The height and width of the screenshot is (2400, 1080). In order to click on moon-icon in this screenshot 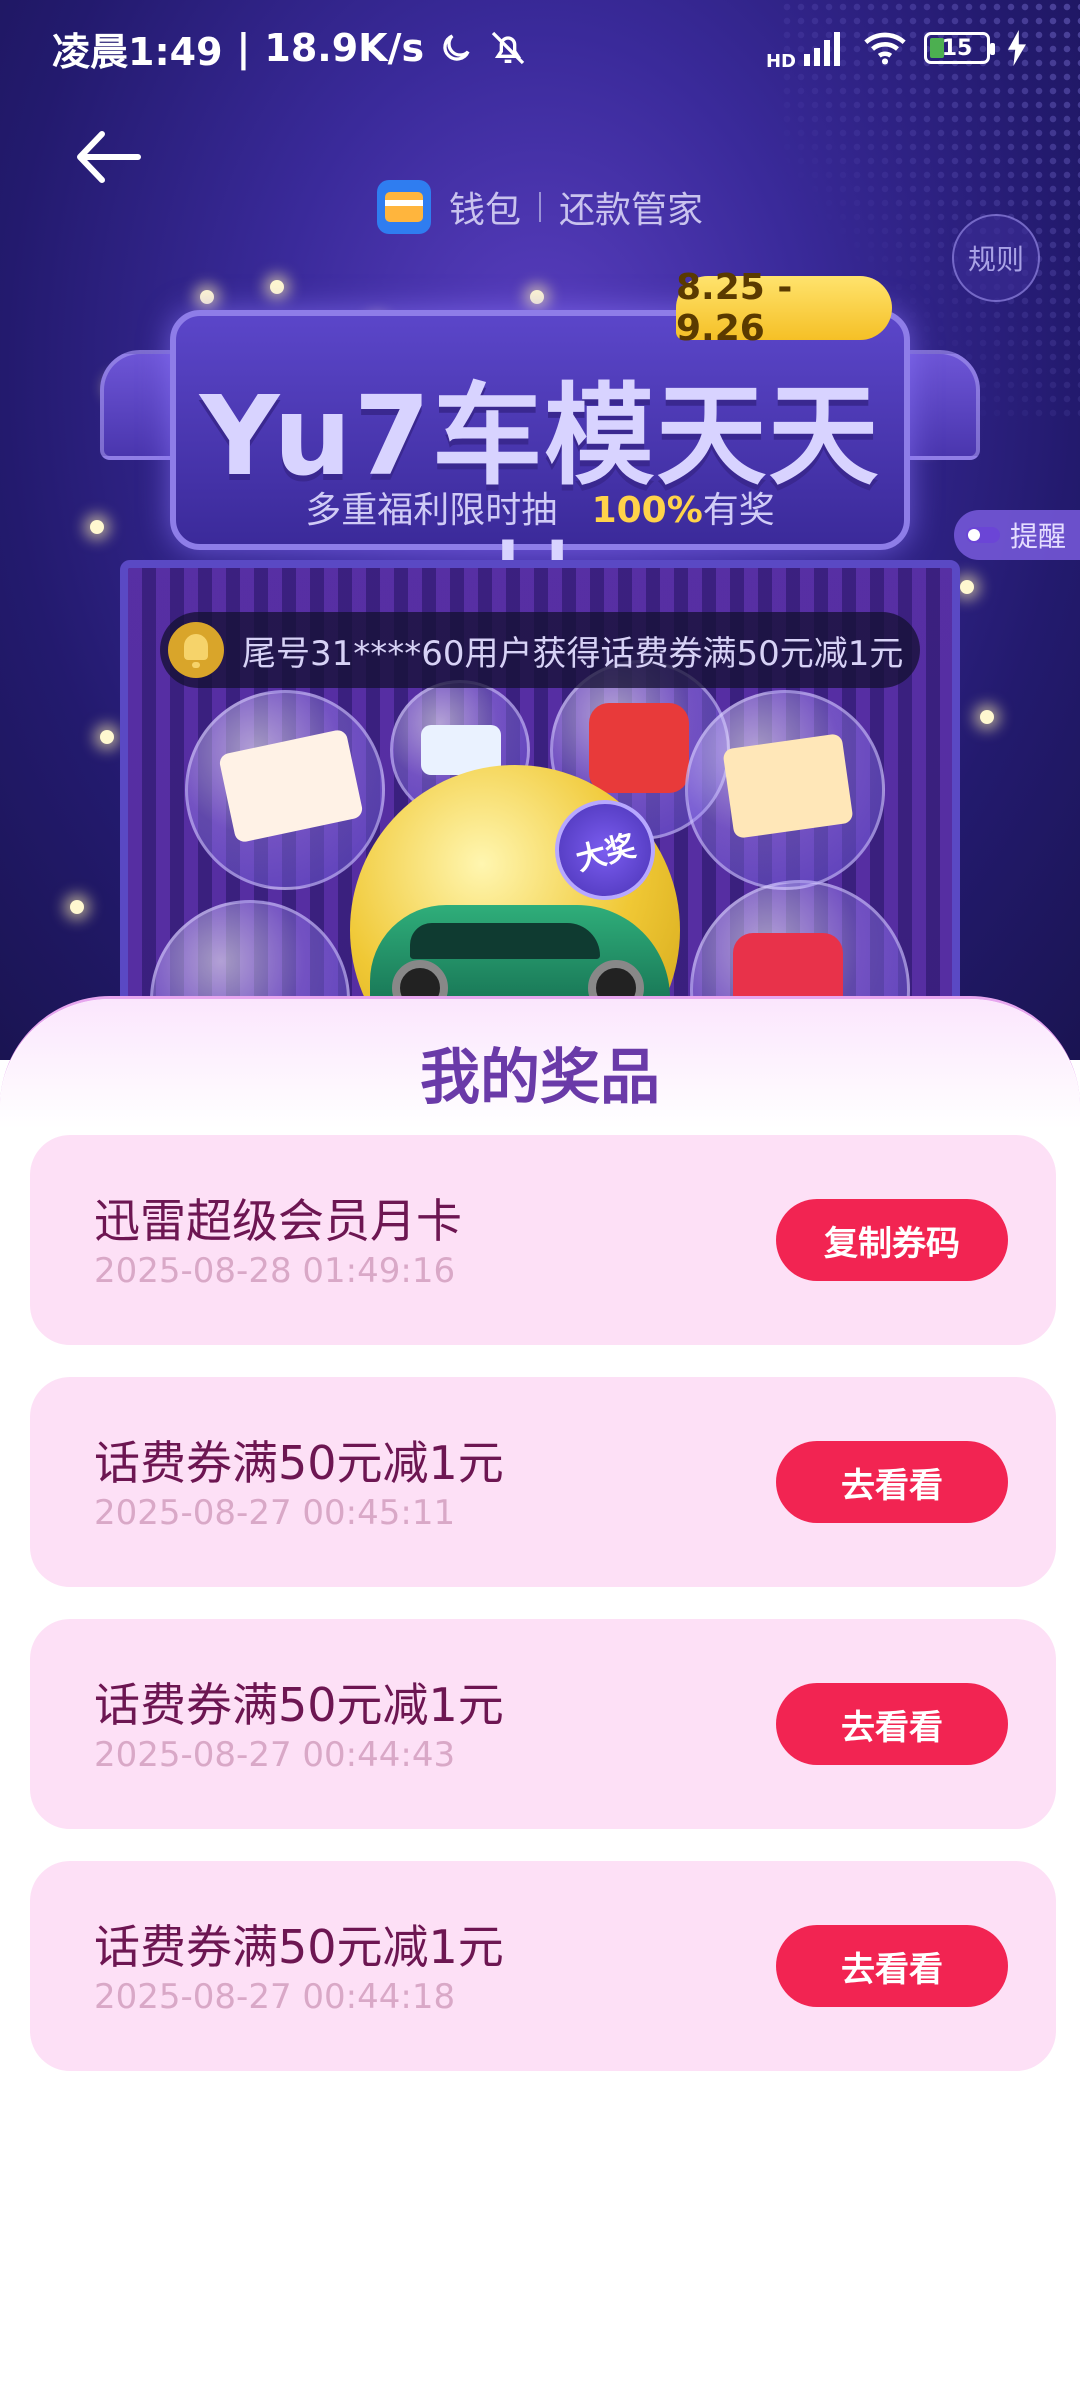, I will do `click(456, 47)`.